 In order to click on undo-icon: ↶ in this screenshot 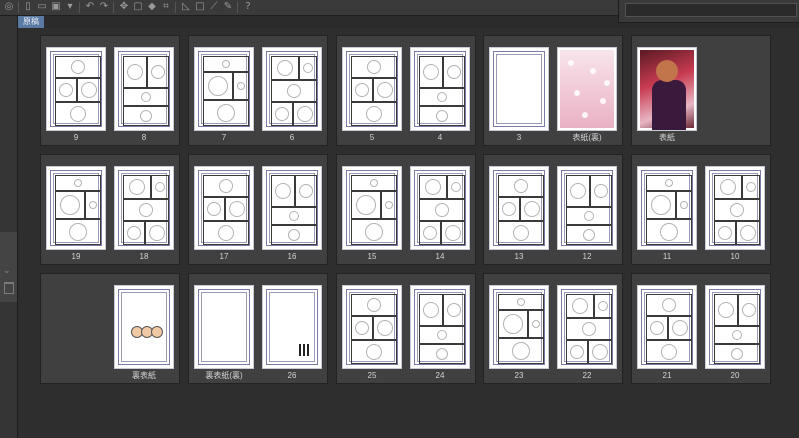, I will do `click(90, 7)`.